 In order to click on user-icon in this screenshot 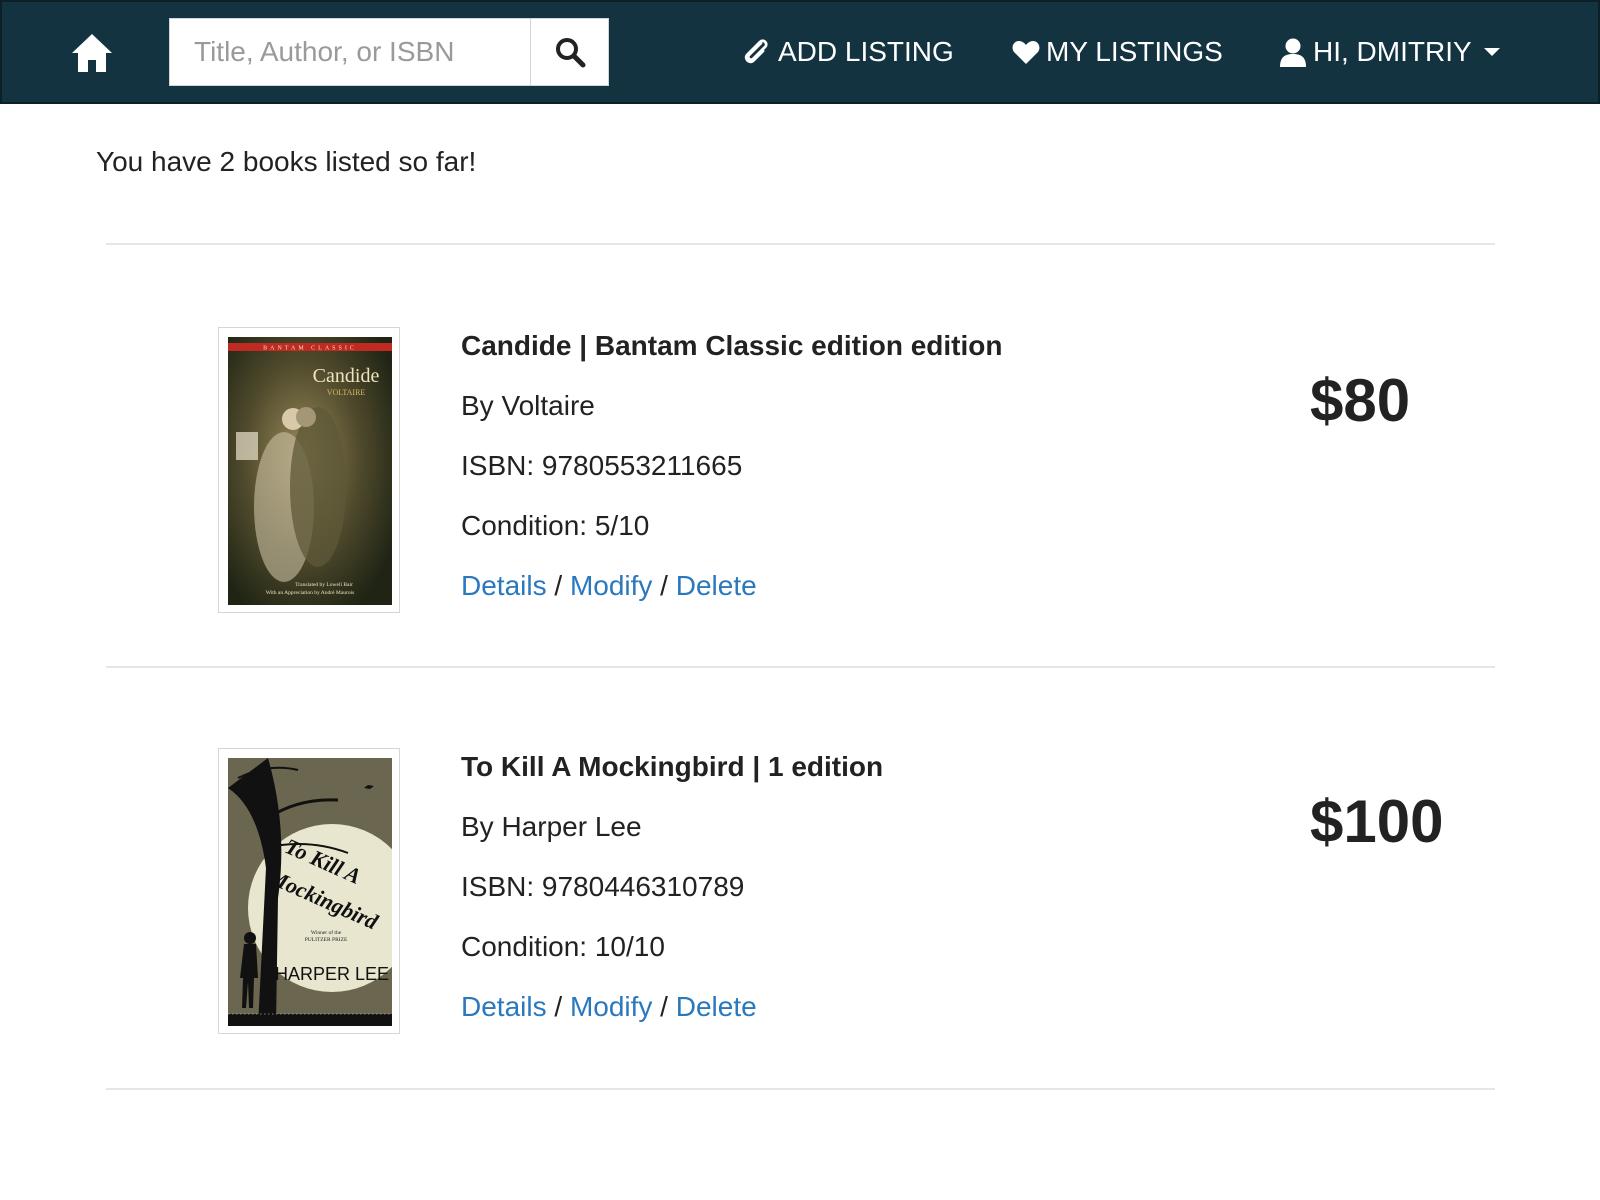, I will do `click(1293, 52)`.